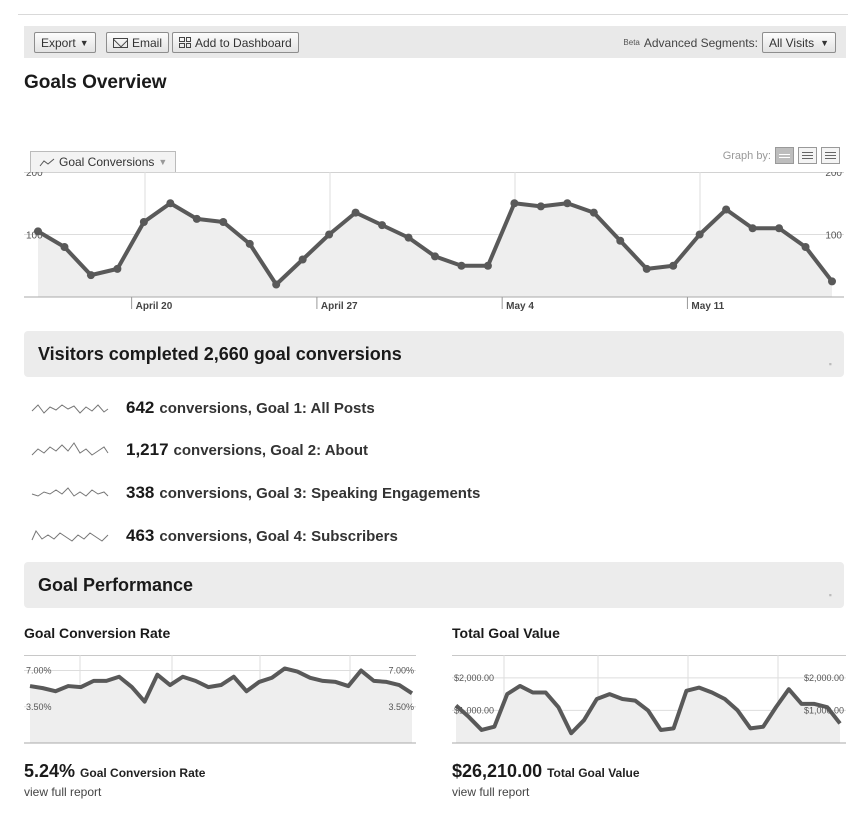  I want to click on y-tick-label-right: 100, so click(833, 236).